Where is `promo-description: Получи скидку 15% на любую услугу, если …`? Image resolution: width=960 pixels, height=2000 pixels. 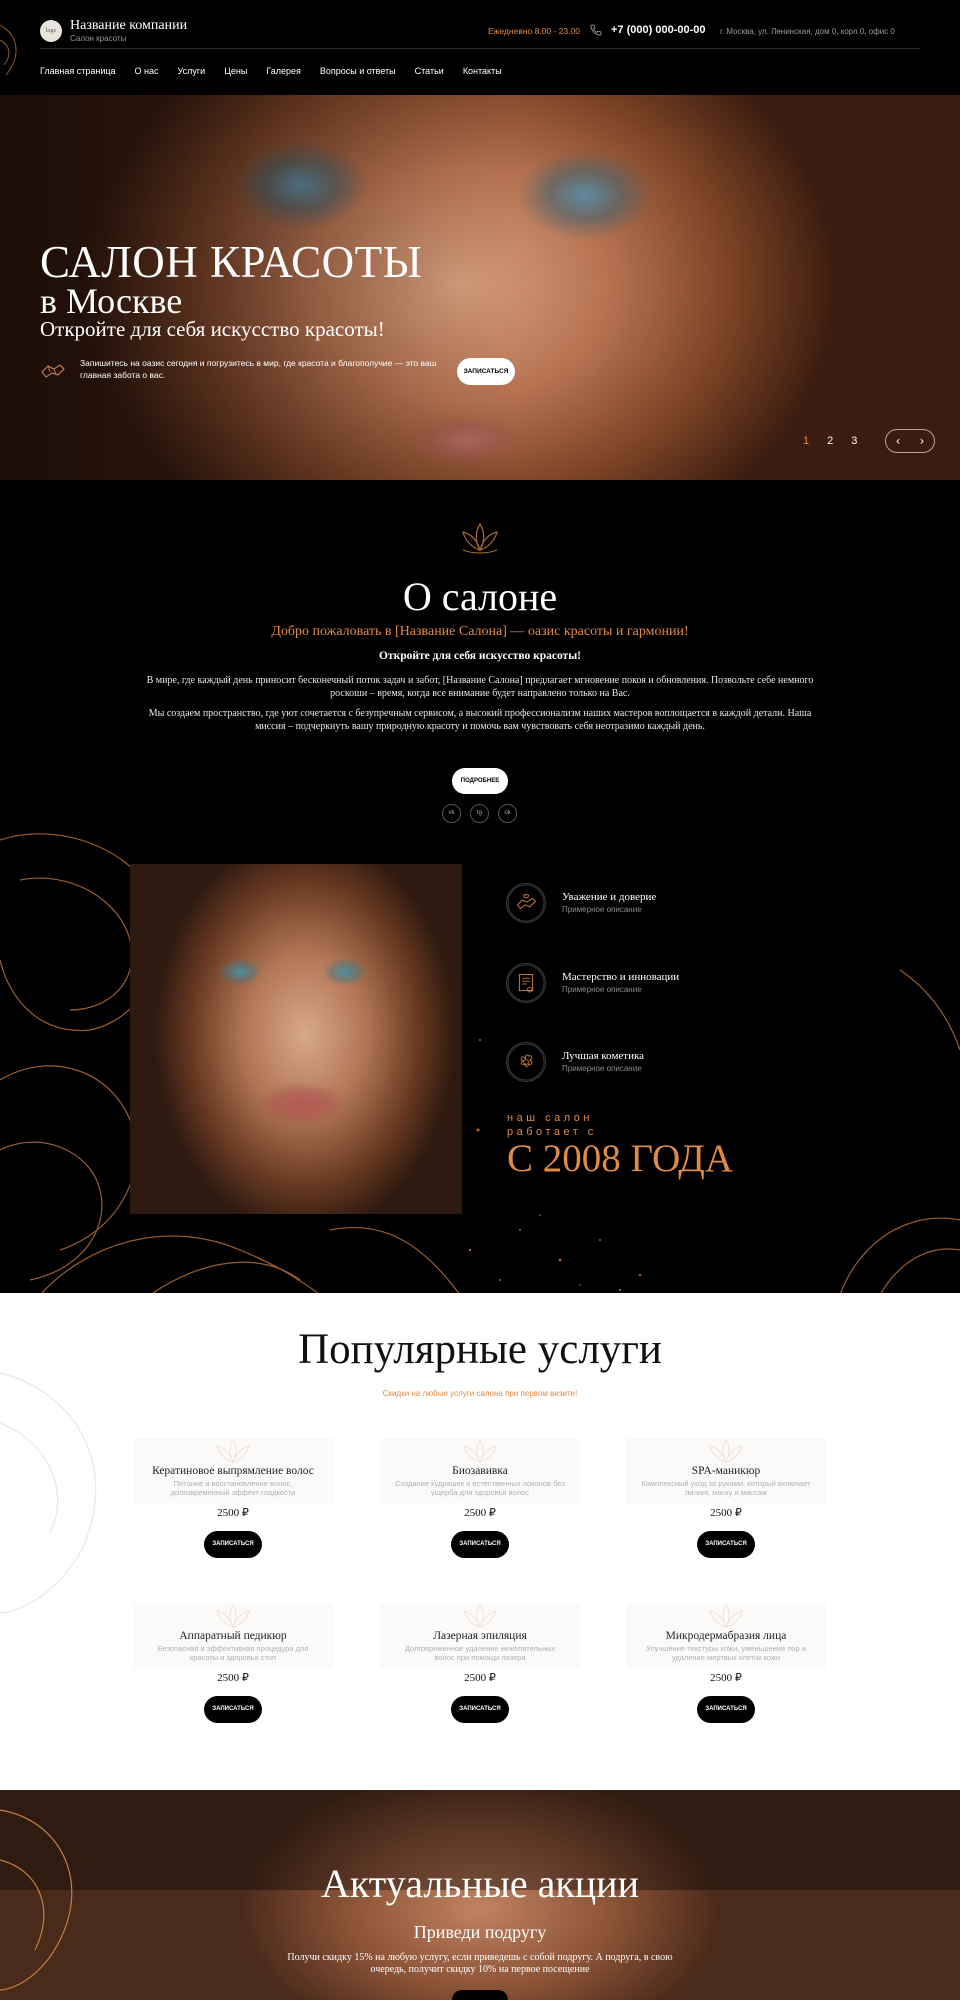
promo-description: Получи скидку 15% на любую услугу, если … is located at coordinates (480, 1963).